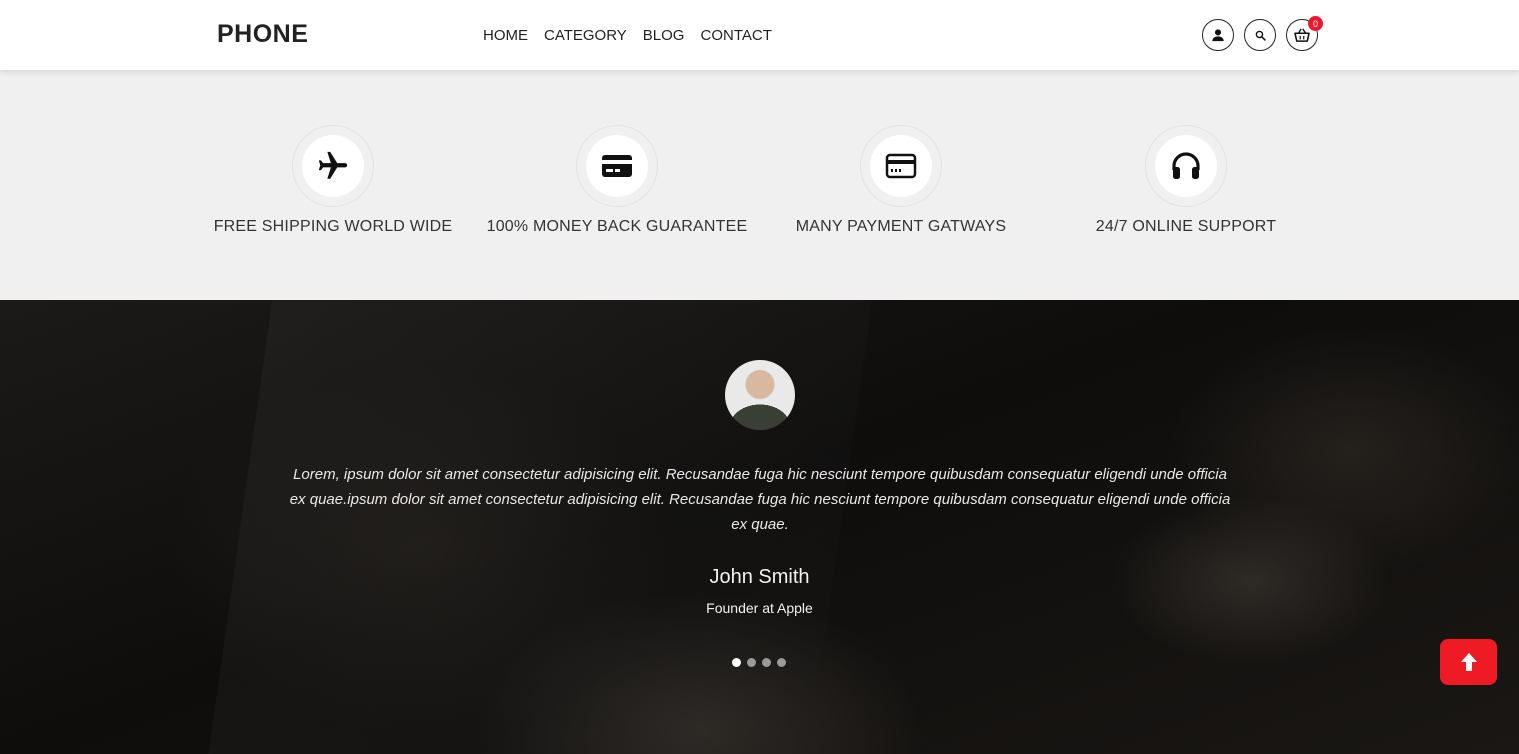  What do you see at coordinates (901, 226) in the screenshot?
I see `feature-label: MANY PAYMENT GATWAYS` at bounding box center [901, 226].